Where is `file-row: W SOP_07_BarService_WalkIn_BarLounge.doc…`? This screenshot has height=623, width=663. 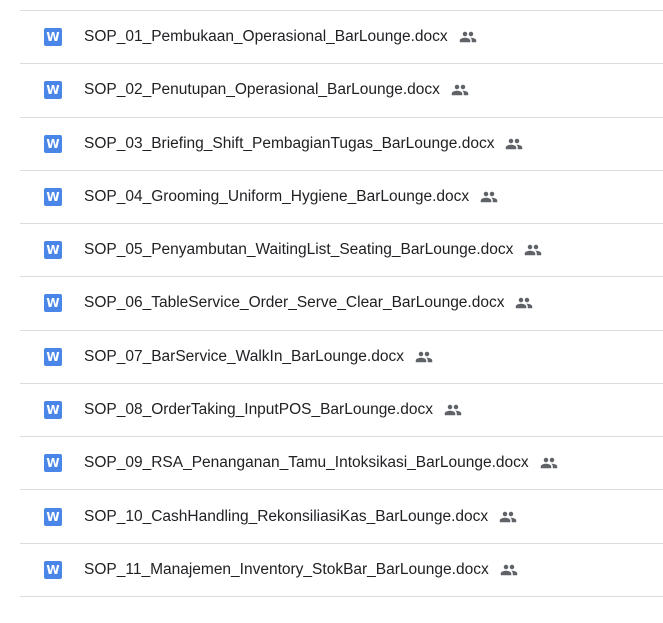
file-row: W SOP_07_BarService_WalkIn_BarLounge.doc… is located at coordinates (341, 357).